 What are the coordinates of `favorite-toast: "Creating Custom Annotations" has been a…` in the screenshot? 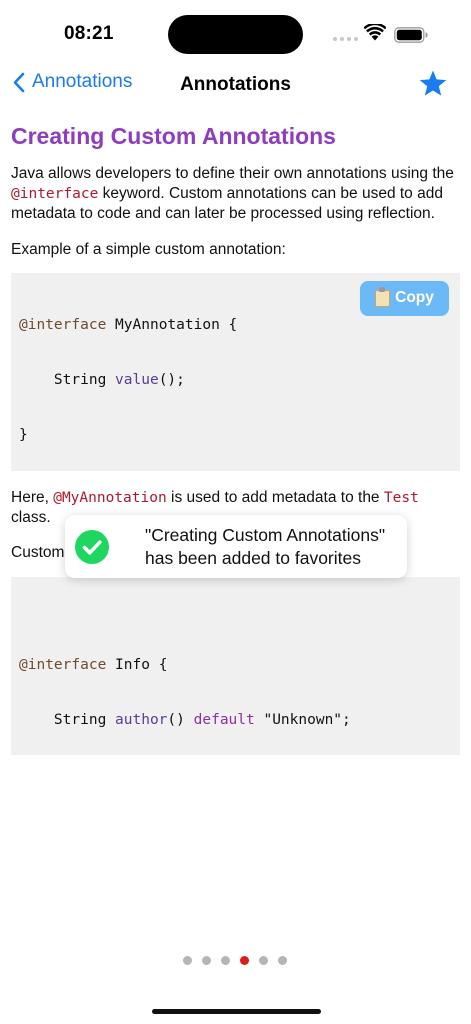 It's located at (236, 546).